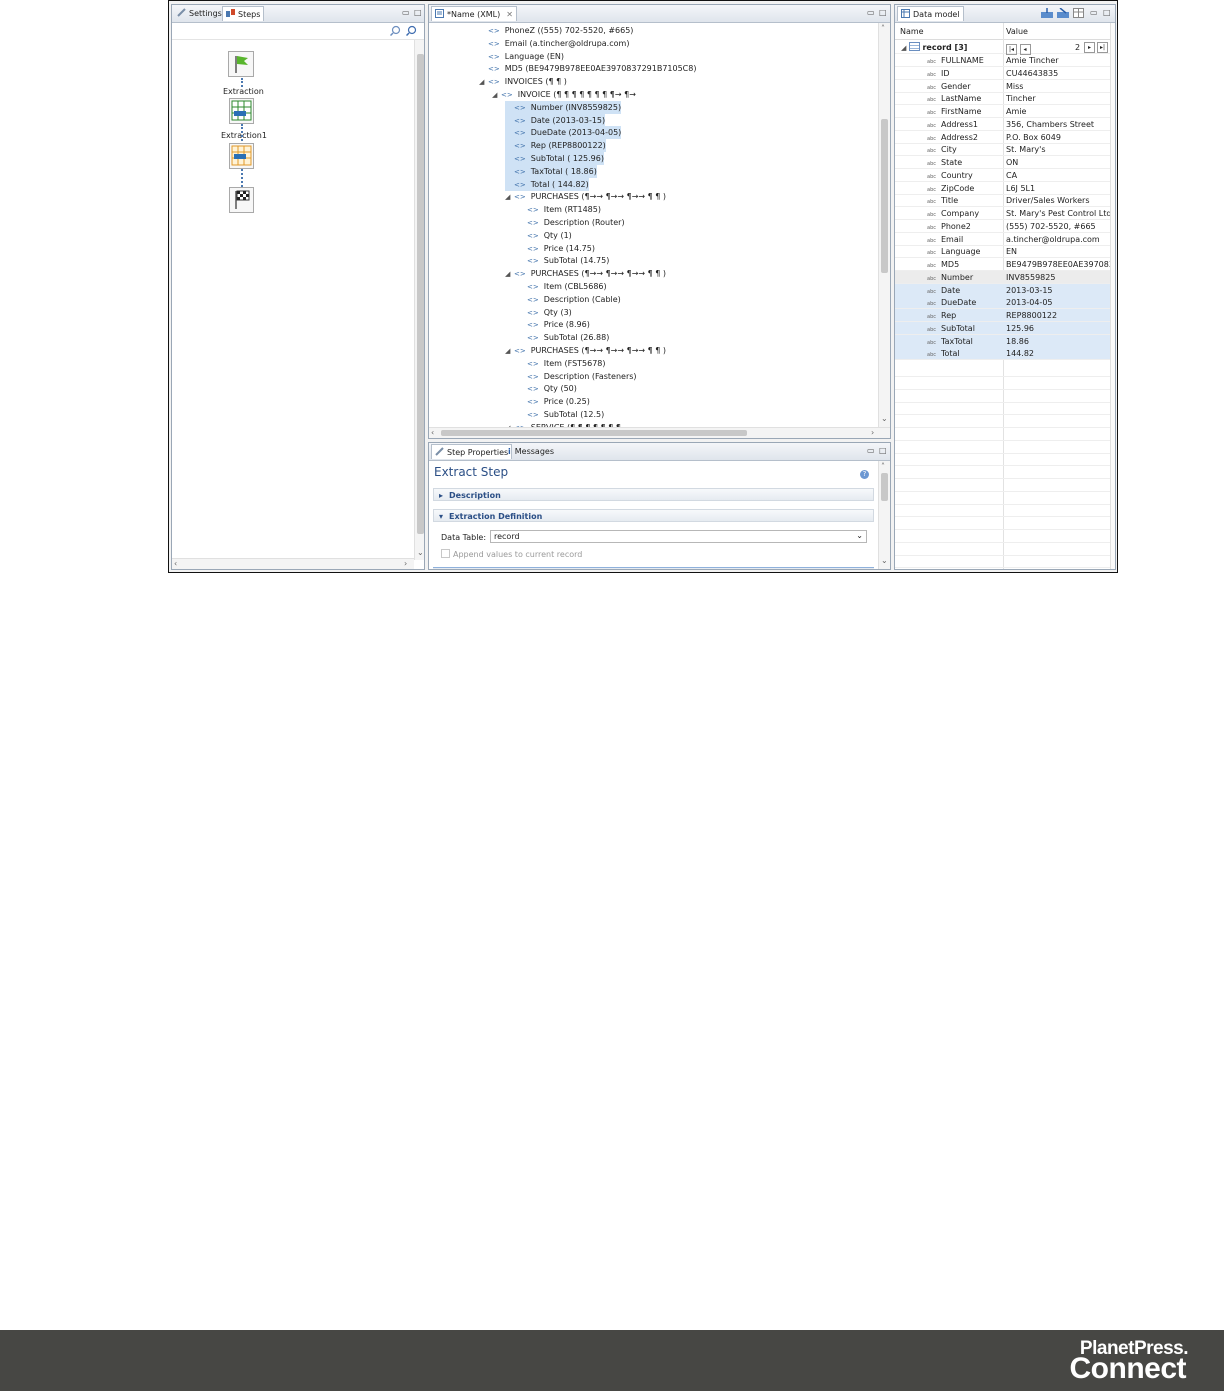  Describe the element at coordinates (562, 286) in the screenshot. I see `xml-tree-row: <> Item (CBL5686)` at that location.